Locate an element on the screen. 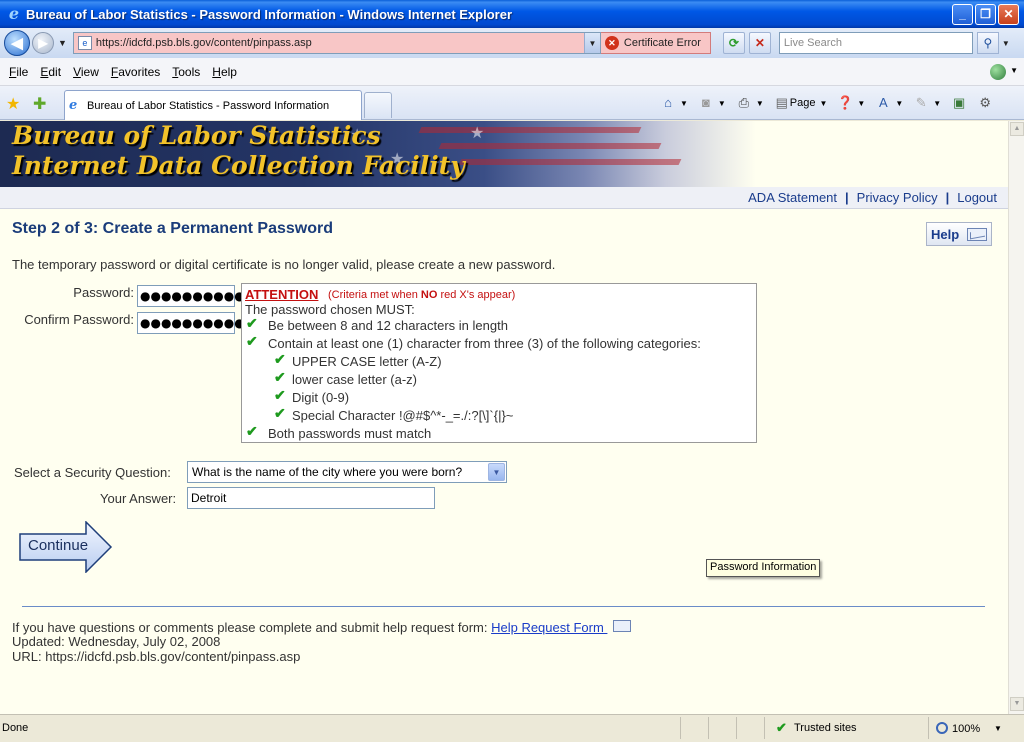 This screenshot has height=742, width=1024. help-request-form-link: Help Request Form is located at coordinates (549, 627).